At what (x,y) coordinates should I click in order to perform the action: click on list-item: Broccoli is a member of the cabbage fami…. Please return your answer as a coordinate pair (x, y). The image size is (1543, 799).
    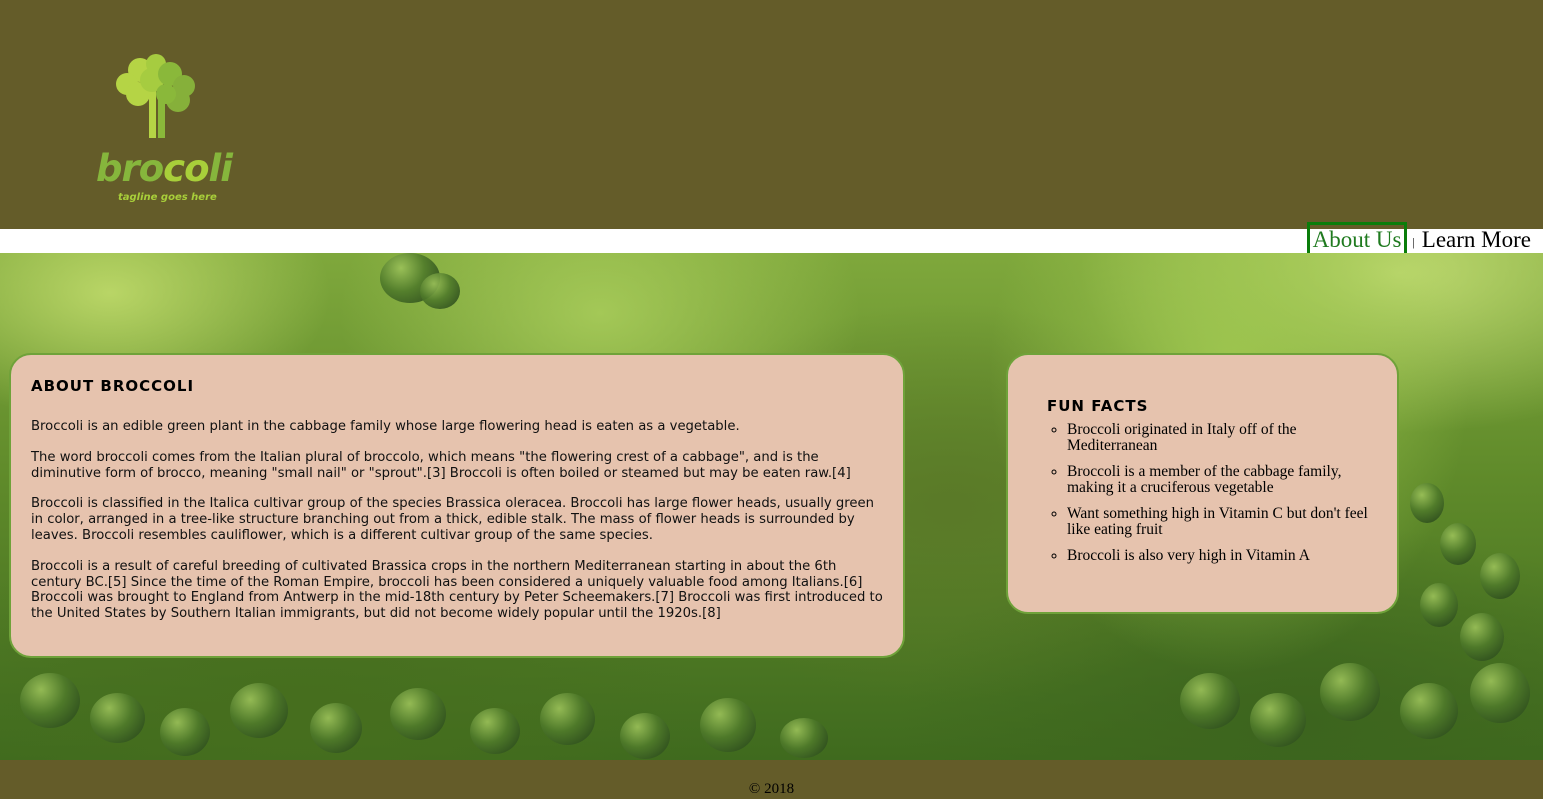
    Looking at the image, I should click on (1222, 480).